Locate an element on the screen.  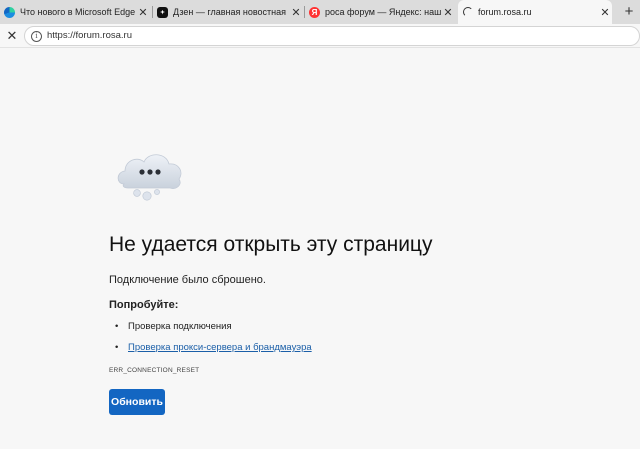
tab-yandex-search: Я роса форум — Яндекс: нашлось ✕ is located at coordinates (380, 12).